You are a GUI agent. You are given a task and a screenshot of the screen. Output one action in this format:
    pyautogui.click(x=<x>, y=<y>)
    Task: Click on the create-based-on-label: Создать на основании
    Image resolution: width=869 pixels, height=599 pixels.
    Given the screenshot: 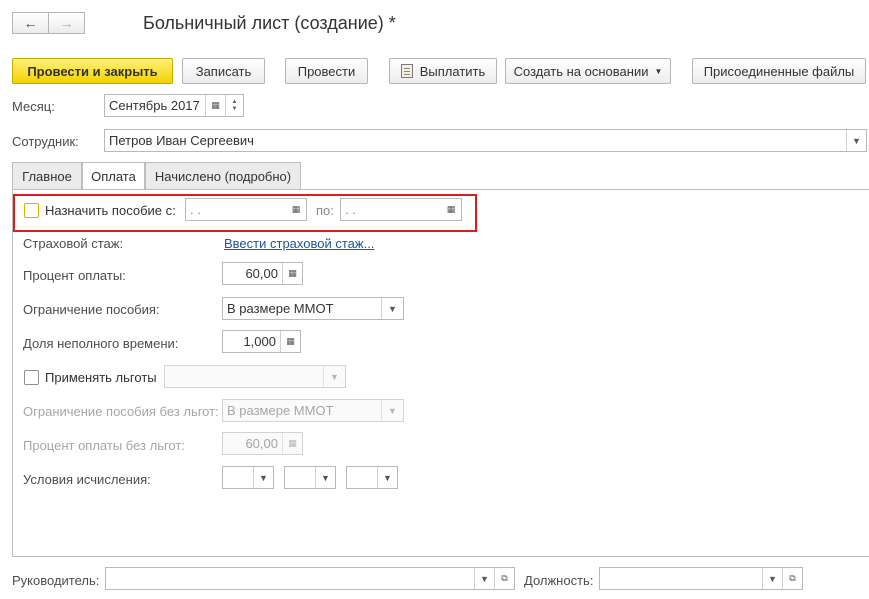 What is the action you would take?
    pyautogui.click(x=581, y=71)
    